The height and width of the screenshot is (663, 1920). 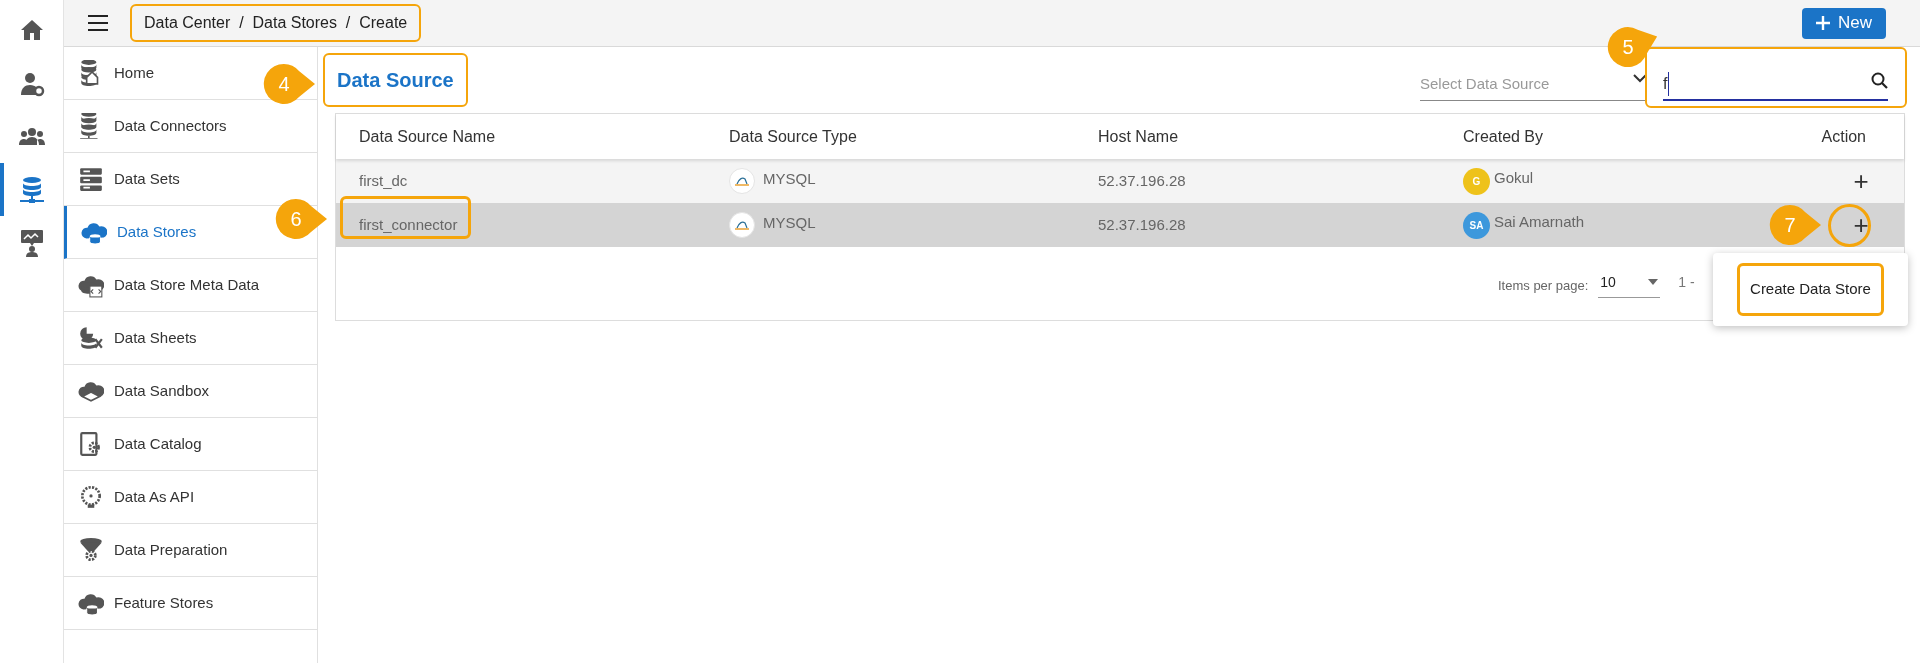 What do you see at coordinates (190, 391) in the screenshot?
I see `sidebar-item: Data Sandbox` at bounding box center [190, 391].